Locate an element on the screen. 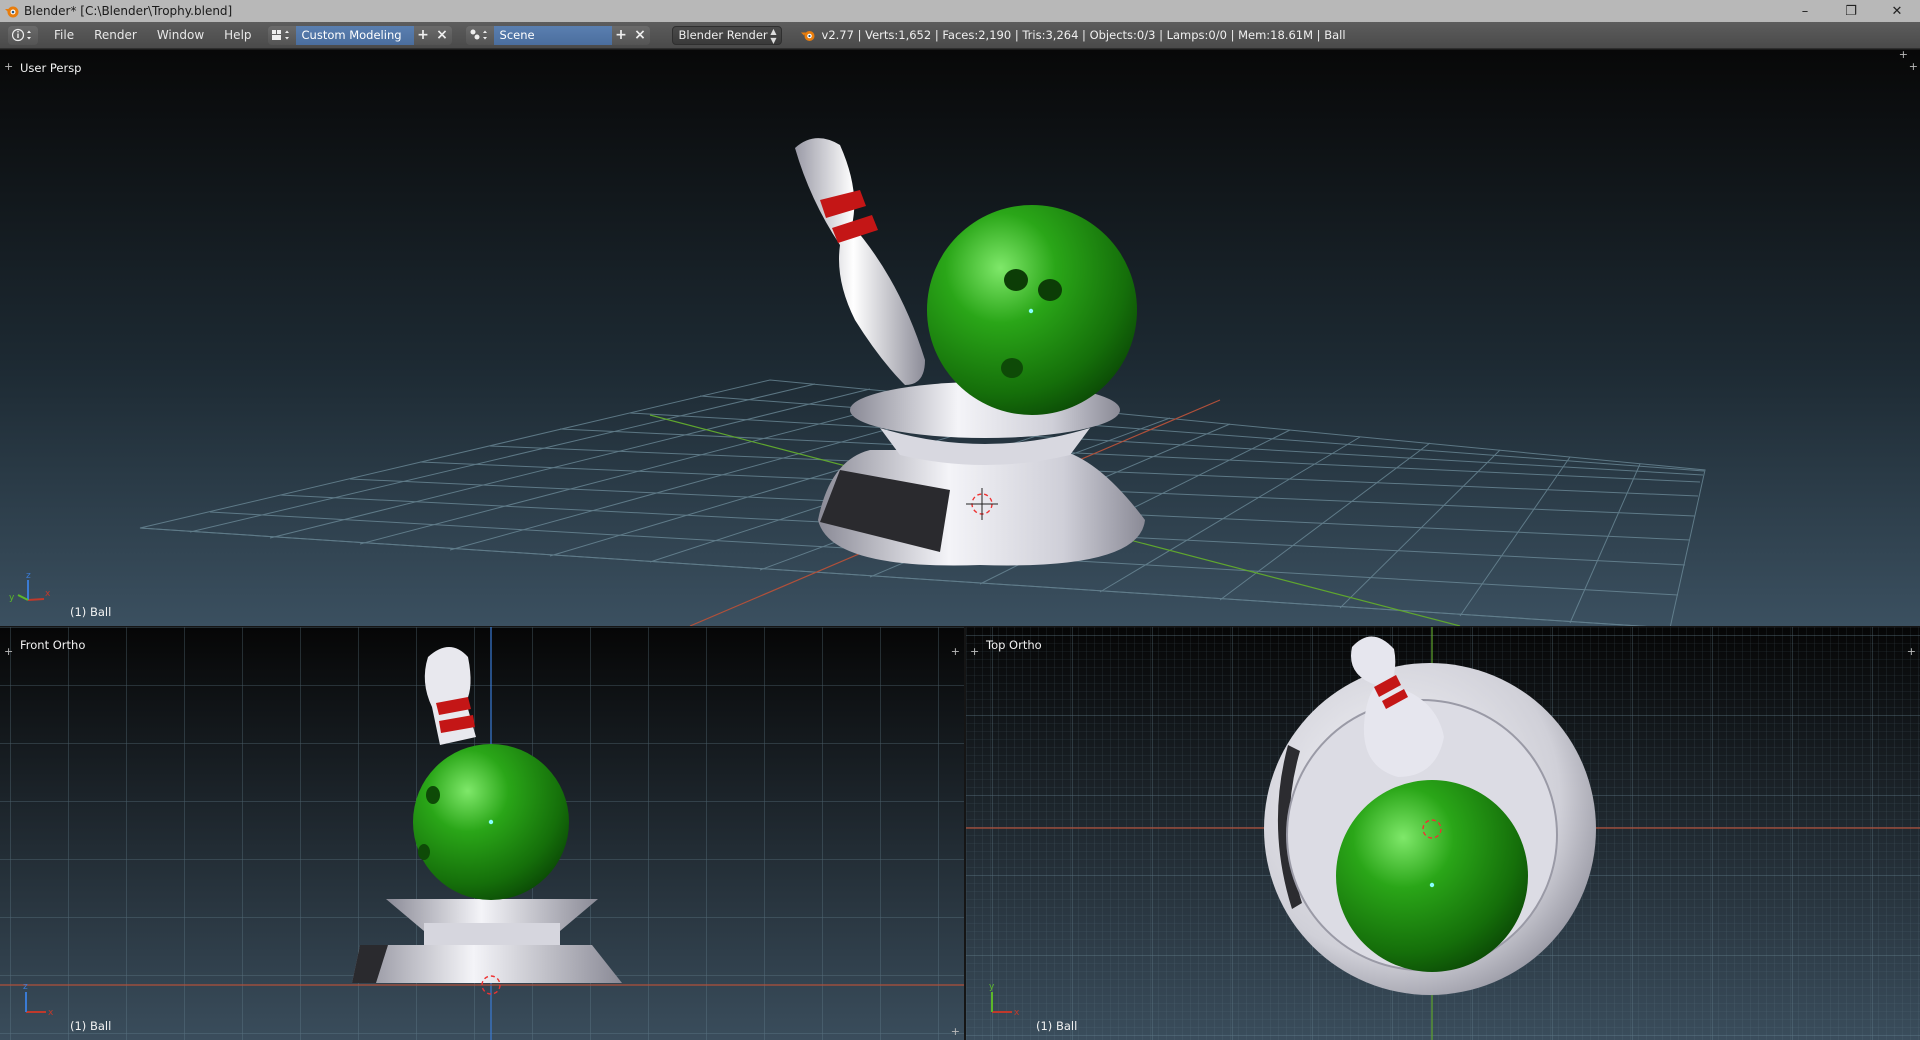  layout-name-field: Custom Modeling is located at coordinates (354, 35).